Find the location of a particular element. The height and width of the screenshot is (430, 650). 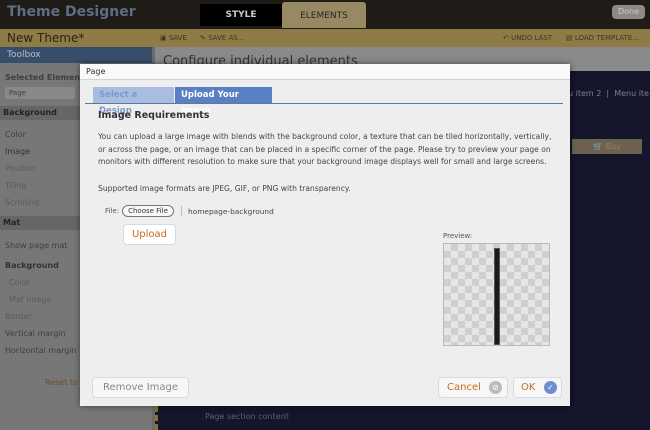

app-title: Theme Designer is located at coordinates (71, 12).